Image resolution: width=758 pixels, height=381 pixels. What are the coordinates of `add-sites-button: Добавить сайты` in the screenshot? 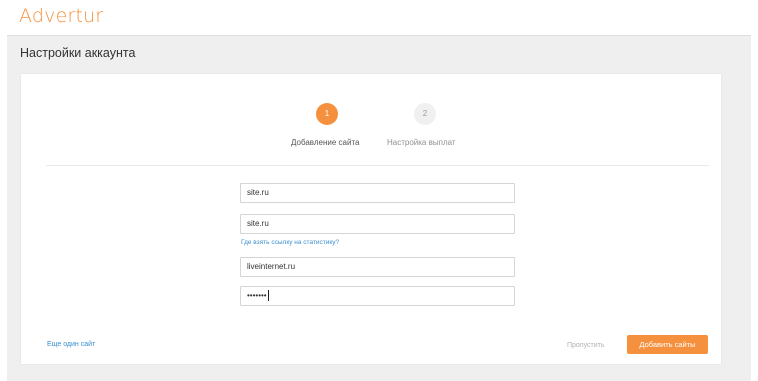 It's located at (667, 344).